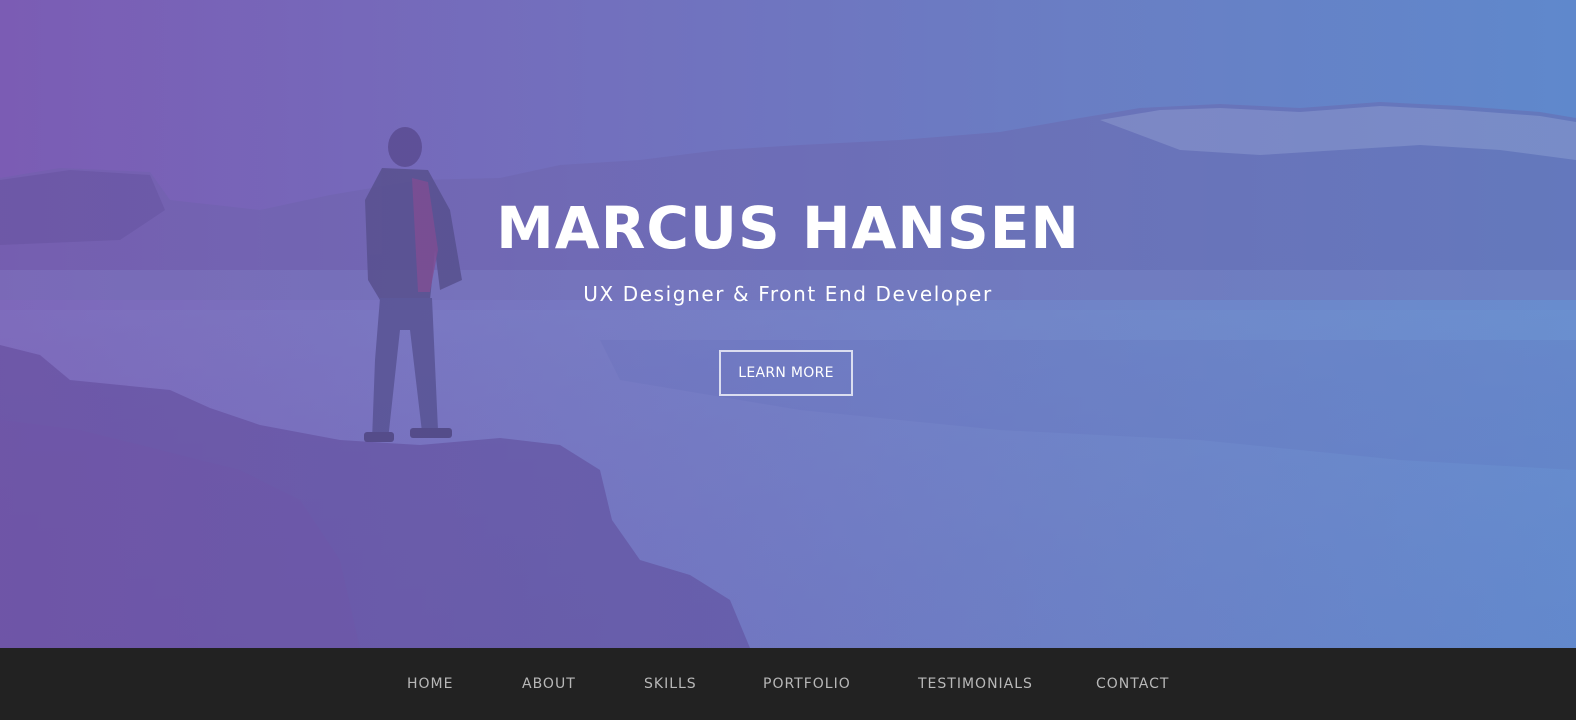 This screenshot has width=1576, height=720. What do you see at coordinates (788, 294) in the screenshot?
I see `hero-subtitle: UX Designer & Front End Developer` at bounding box center [788, 294].